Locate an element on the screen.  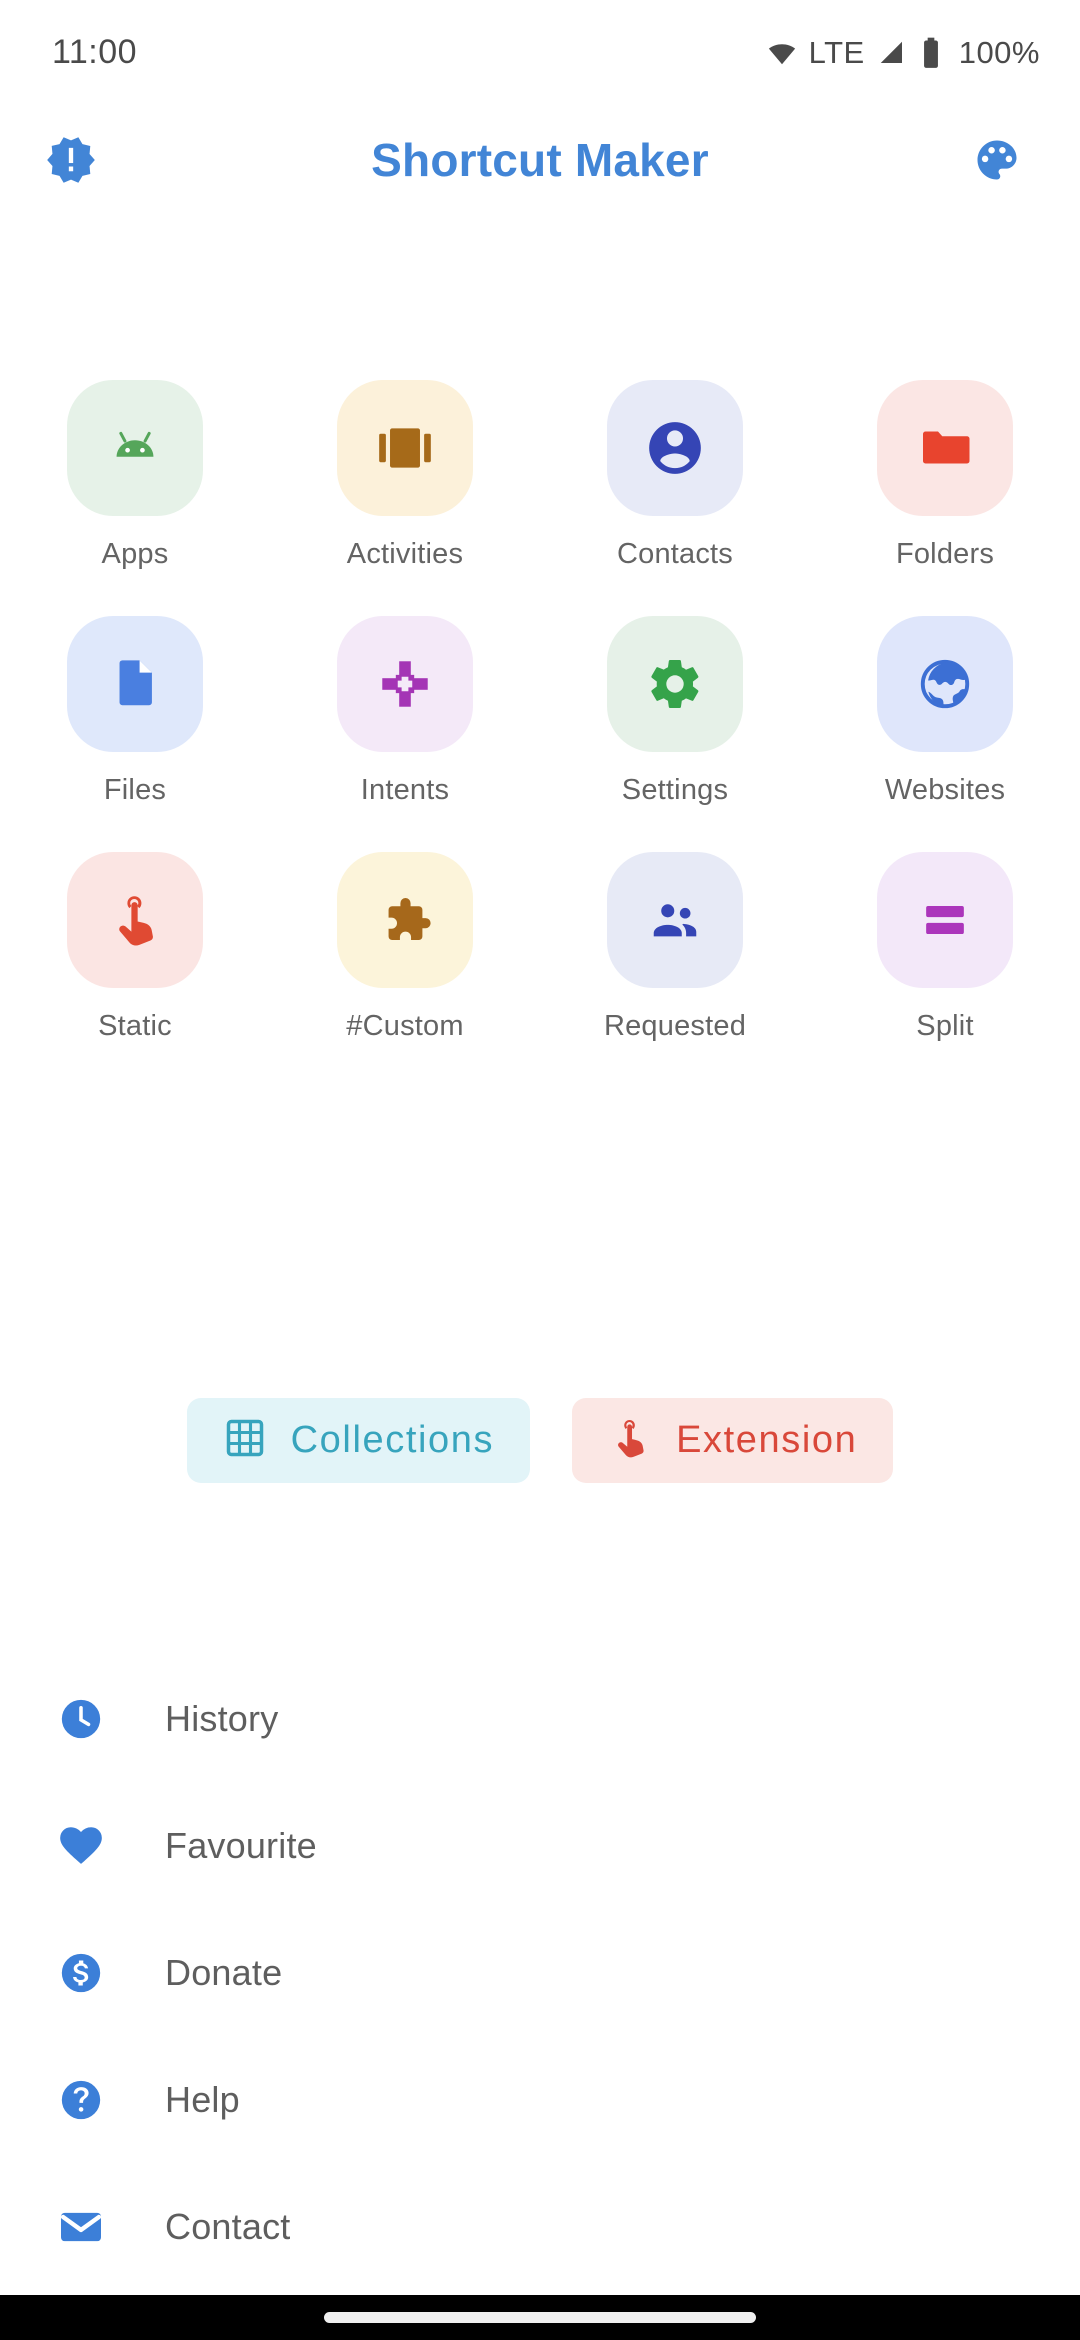
battery-percent-label: 100% is located at coordinates (999, 52).